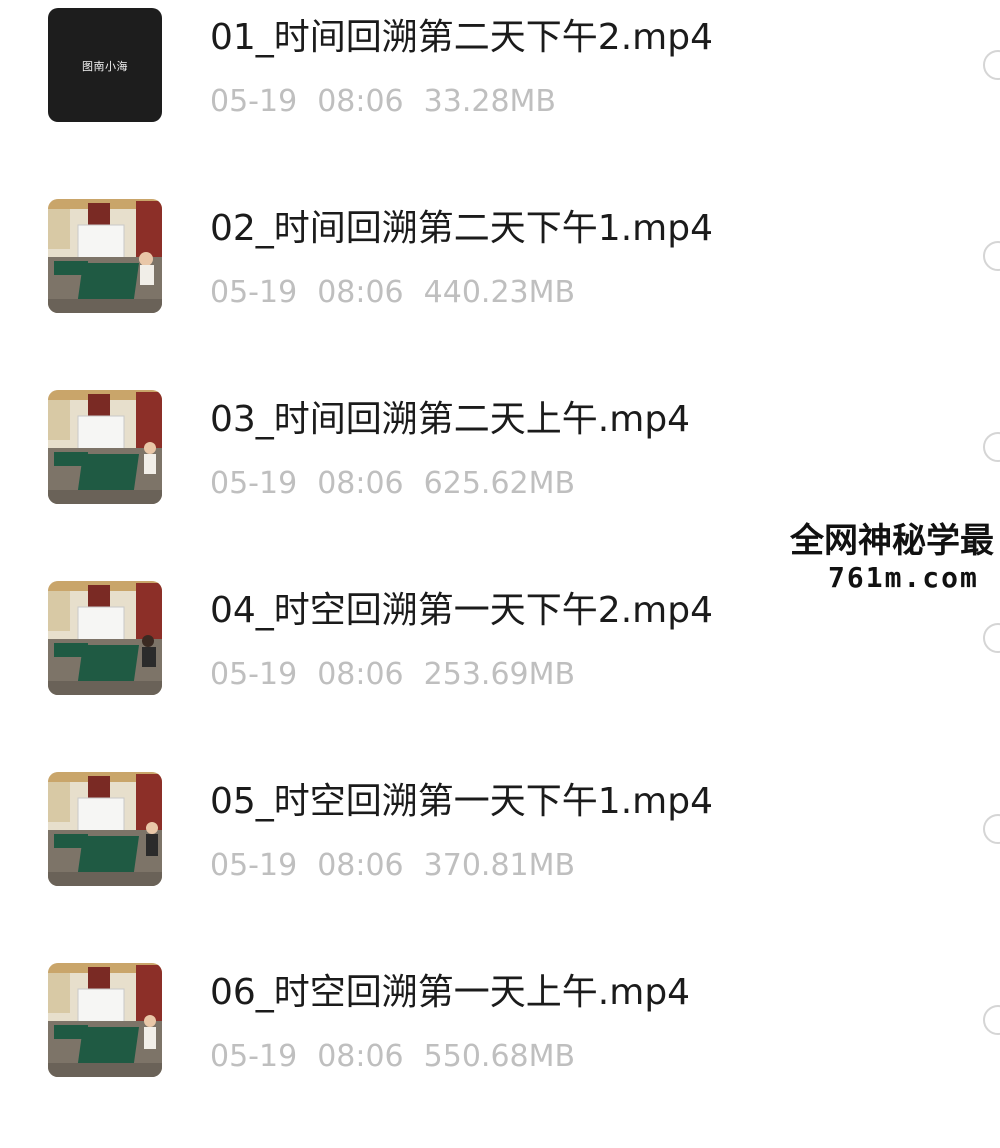 This screenshot has height=1148, width=1000. Describe the element at coordinates (499, 674) in the screenshot. I see `file-size: 253.69MB` at that location.